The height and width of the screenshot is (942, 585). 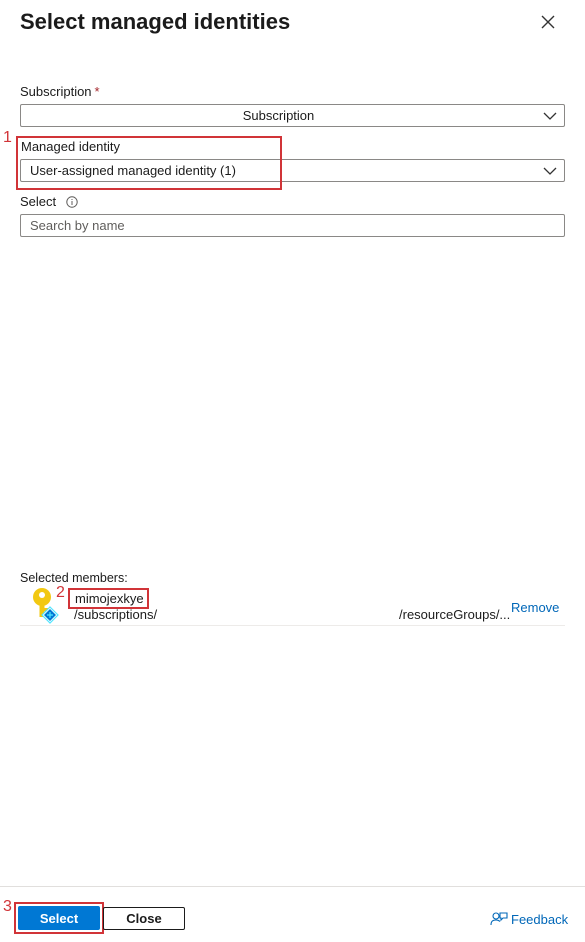 I want to click on close-button: Close, so click(x=144, y=918).